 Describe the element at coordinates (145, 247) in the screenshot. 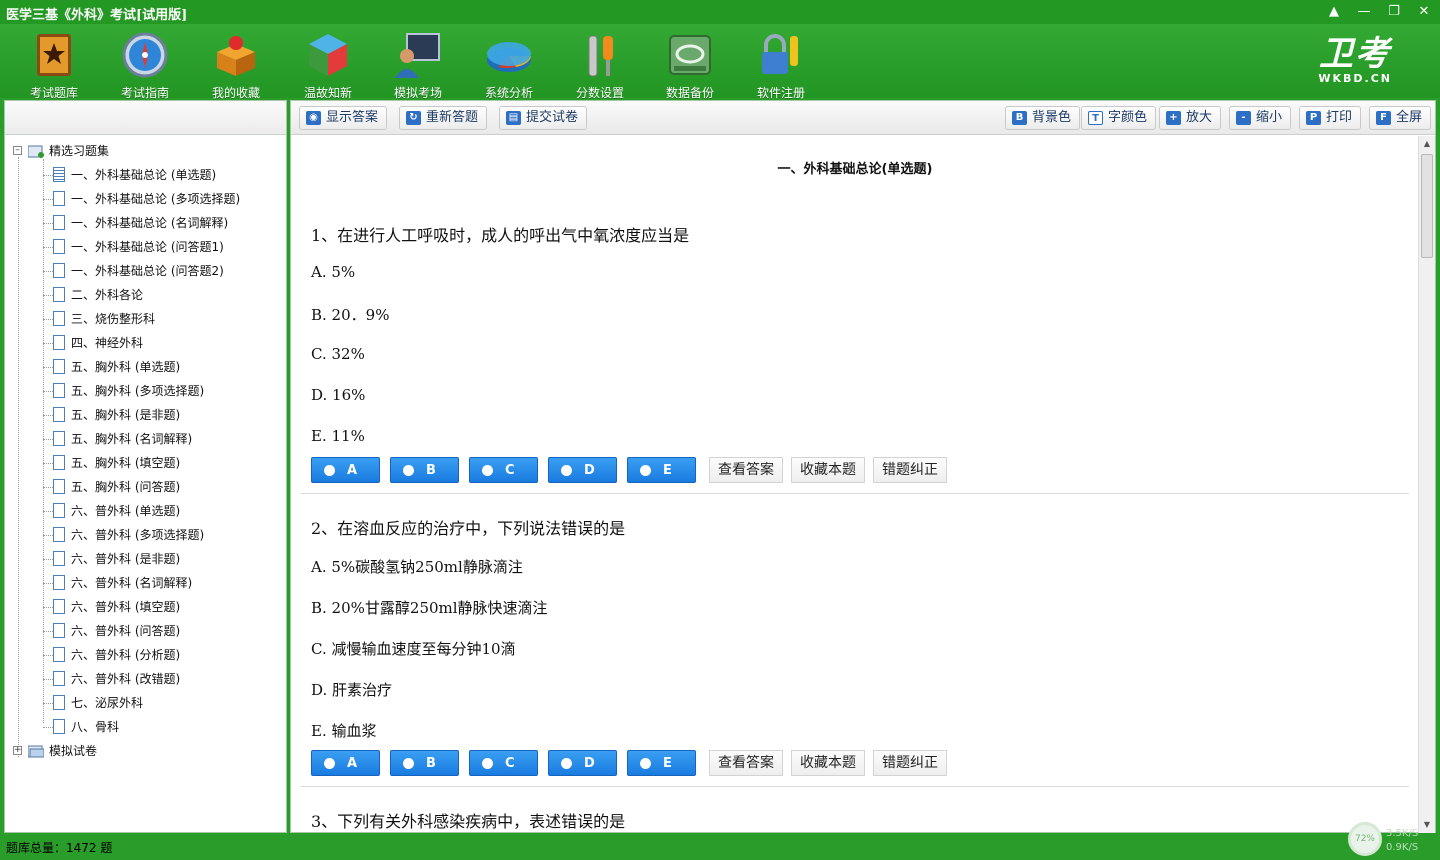

I see `tree-item: 一、外科基础总论 (问答题1)` at that location.